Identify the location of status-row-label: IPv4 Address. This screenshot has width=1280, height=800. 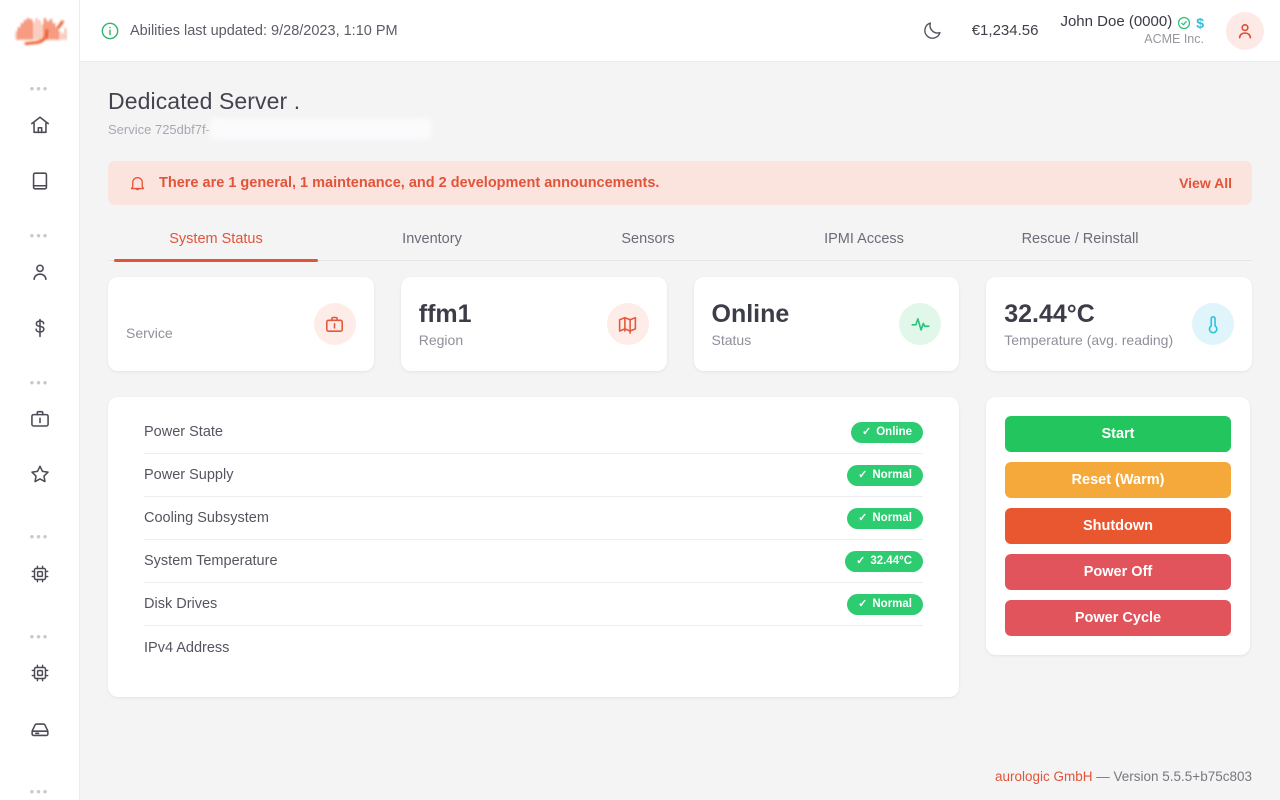
(187, 647).